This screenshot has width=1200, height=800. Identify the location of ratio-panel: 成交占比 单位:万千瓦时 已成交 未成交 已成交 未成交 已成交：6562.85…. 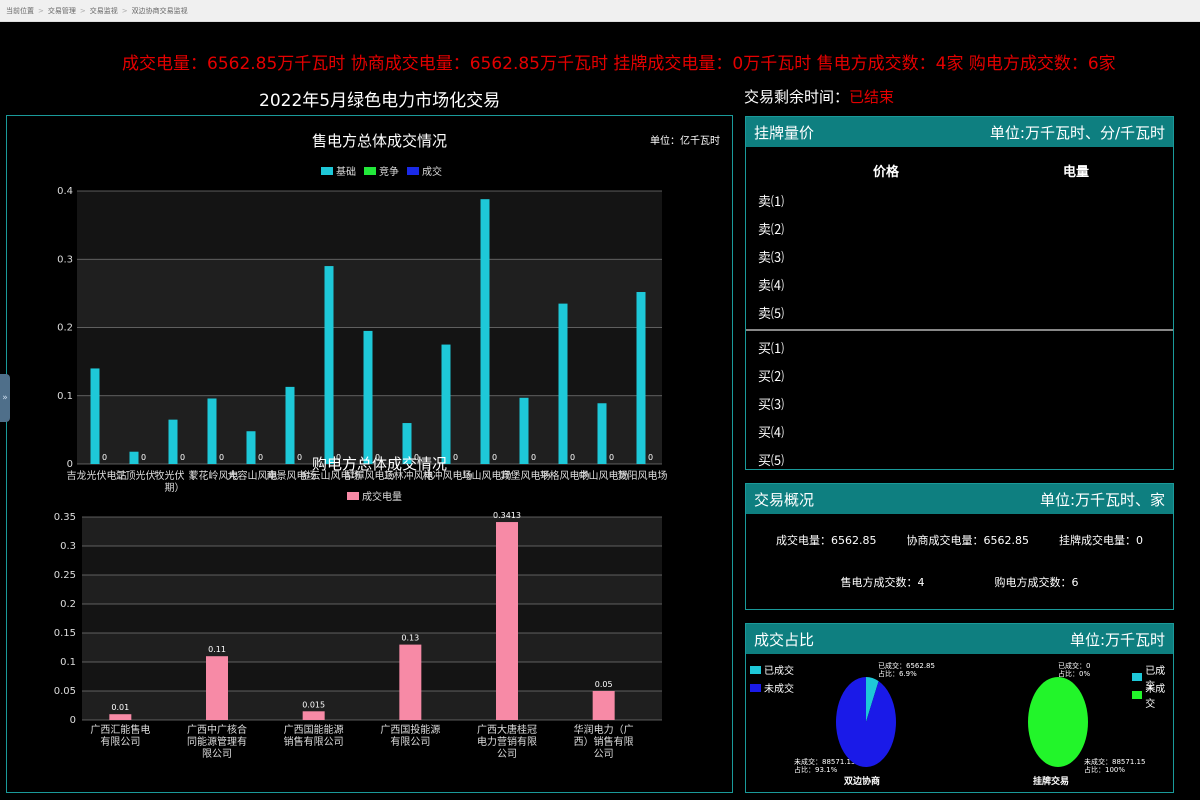
(959, 708).